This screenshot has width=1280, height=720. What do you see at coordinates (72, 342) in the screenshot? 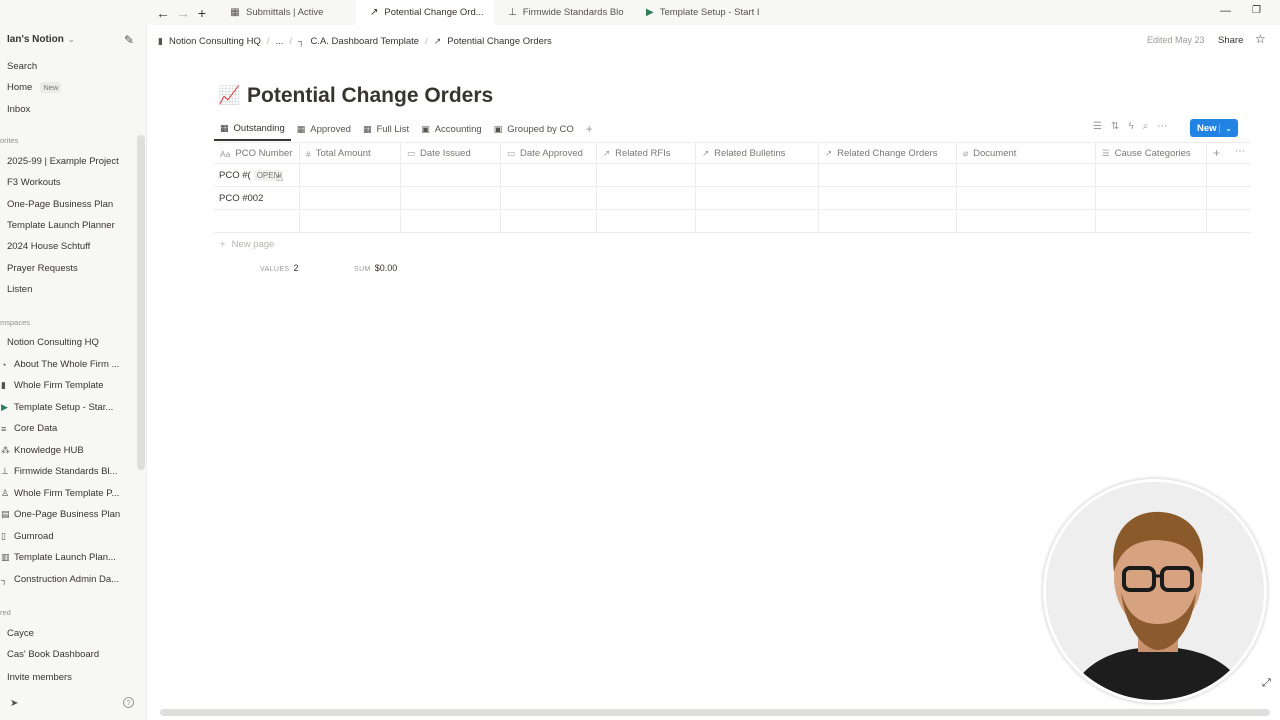
I see `sidebar-item-teamspace: Notion Consulting HQ` at bounding box center [72, 342].